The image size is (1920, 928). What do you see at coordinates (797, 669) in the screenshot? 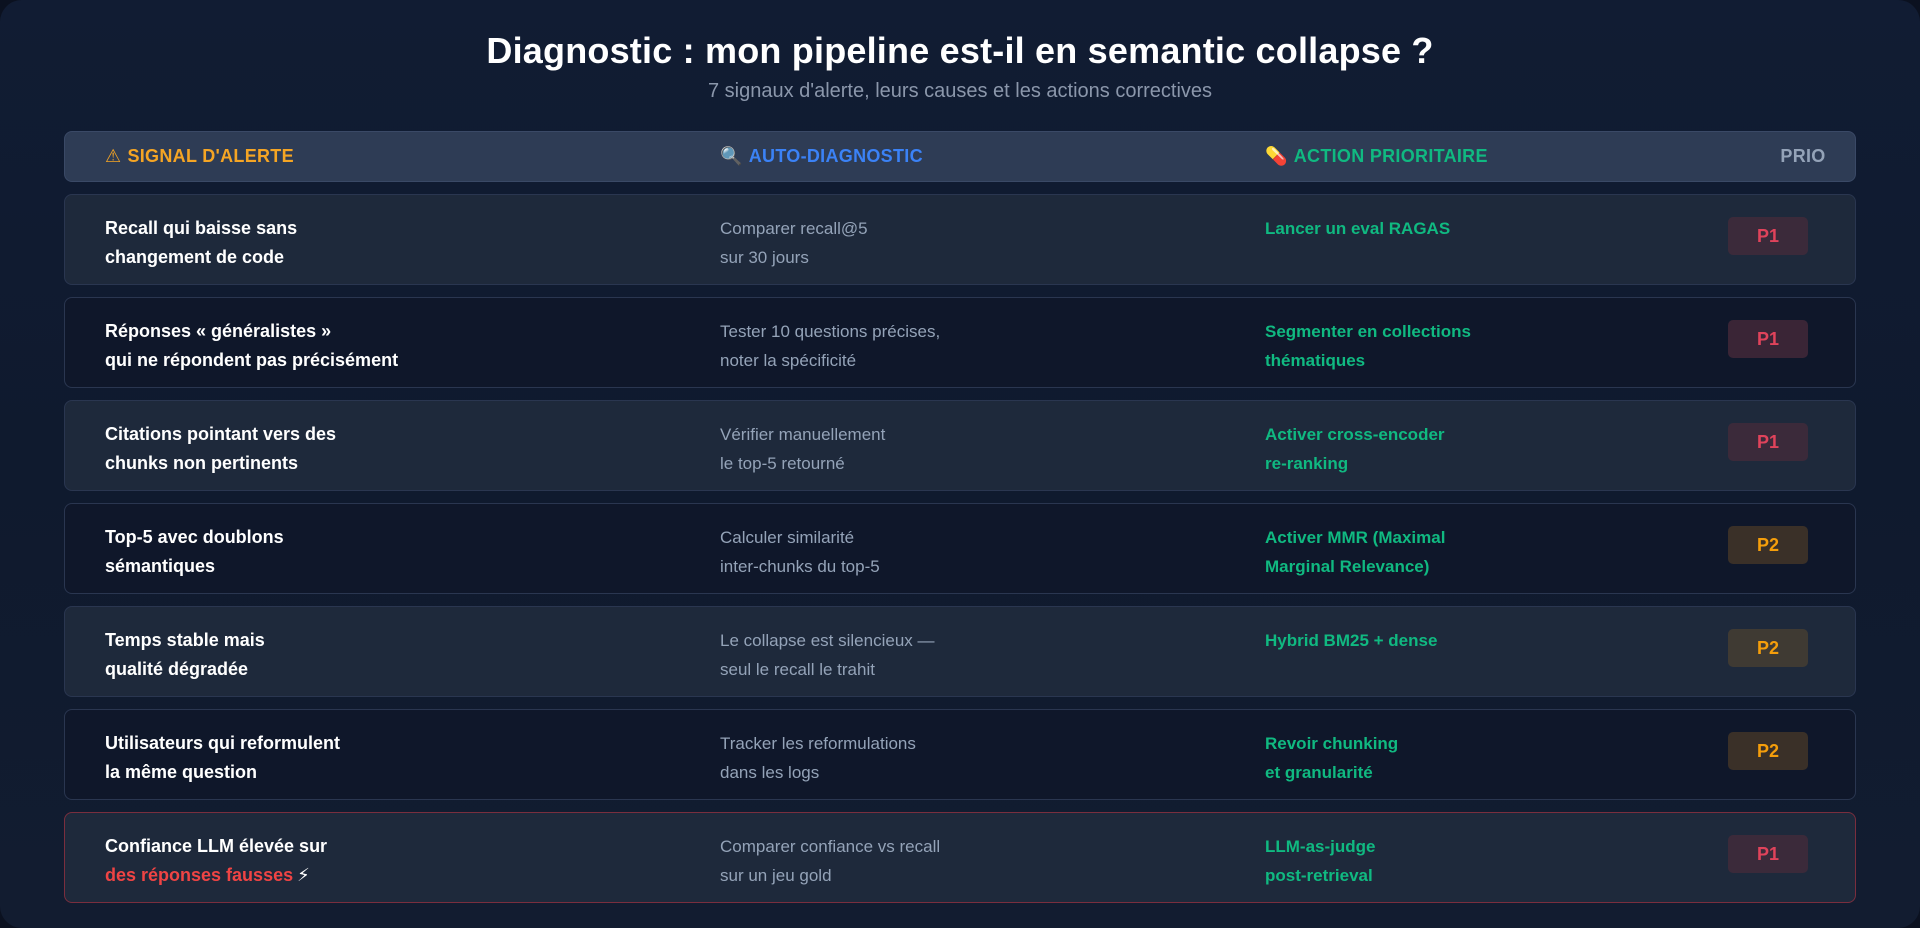
I see `diagnostic-line: seul le recall le trahit` at bounding box center [797, 669].